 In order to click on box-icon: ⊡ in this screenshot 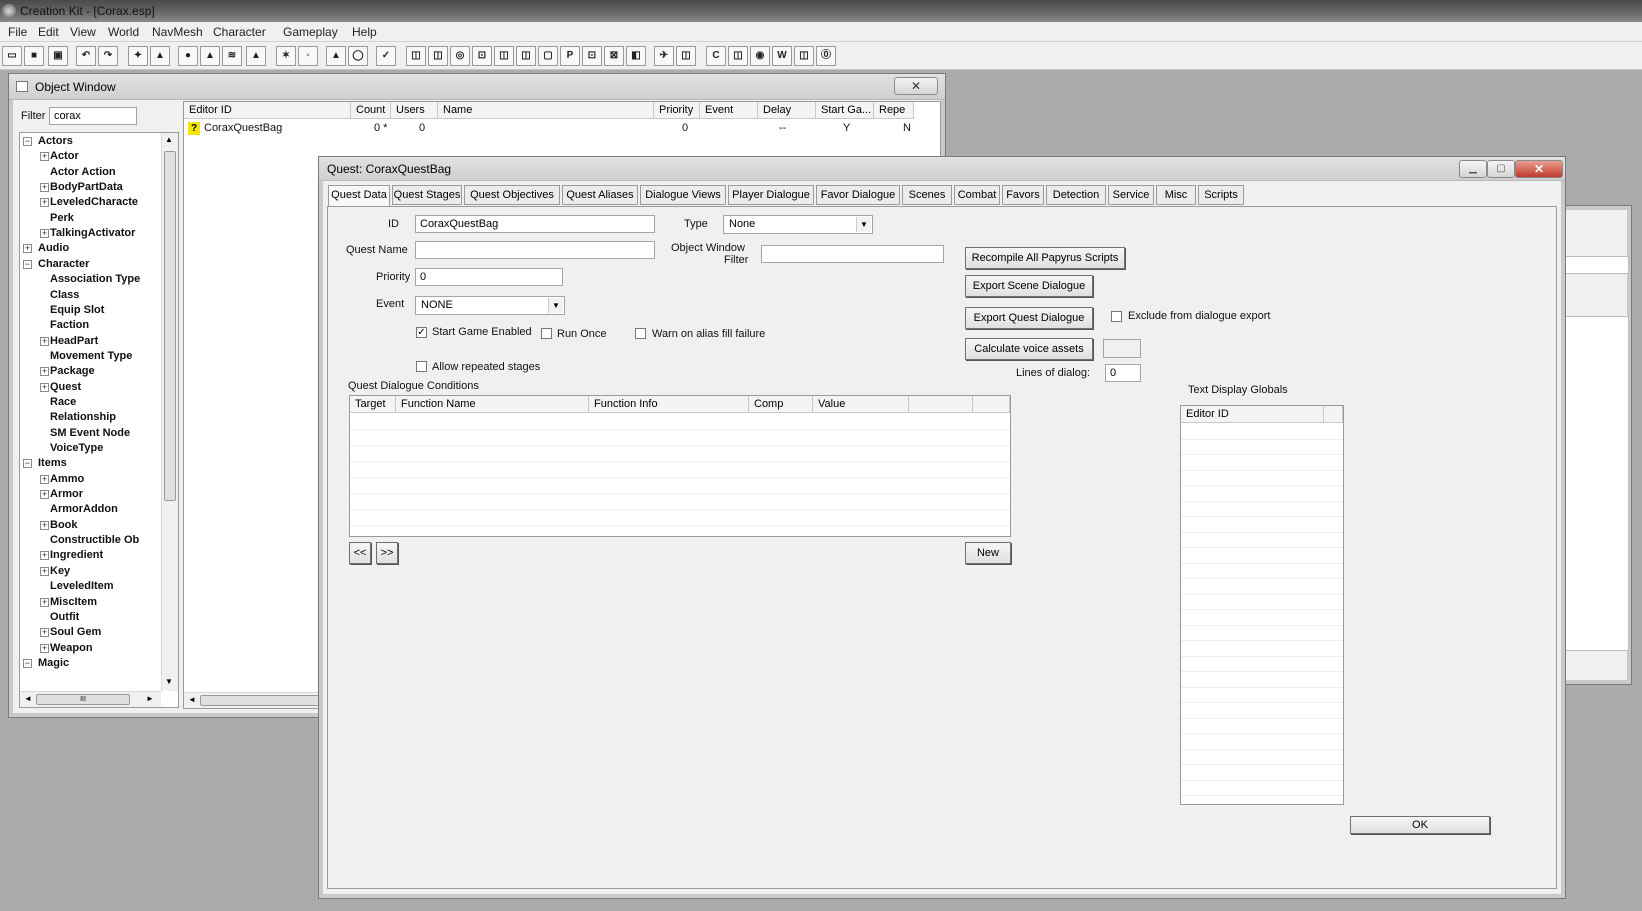, I will do `click(482, 56)`.